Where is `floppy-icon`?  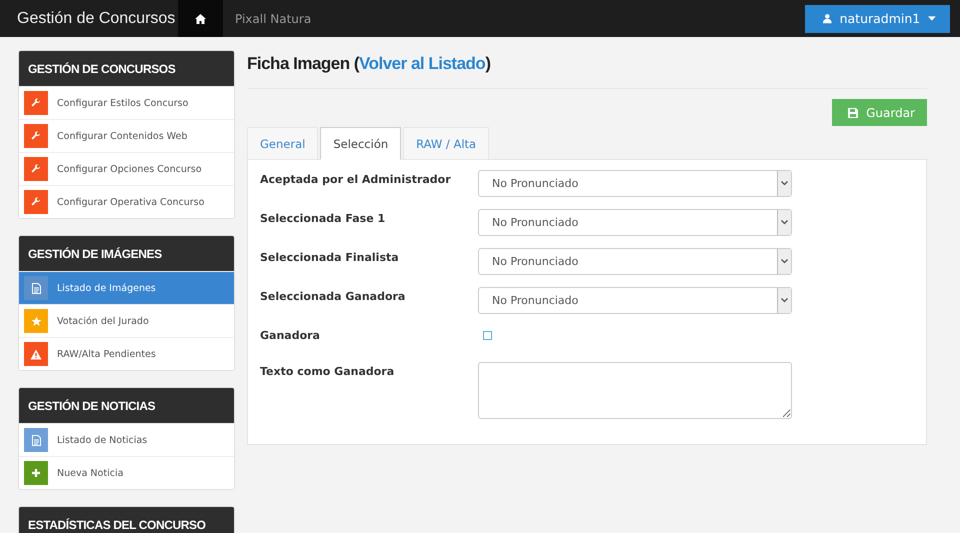
floppy-icon is located at coordinates (853, 113).